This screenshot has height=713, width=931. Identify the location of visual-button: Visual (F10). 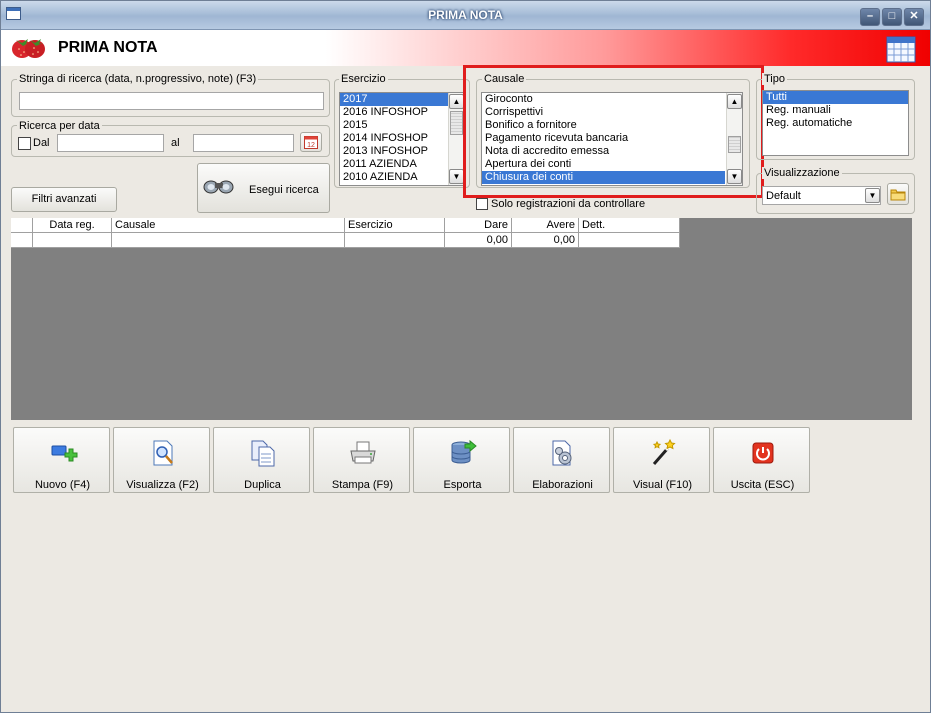
(661, 460).